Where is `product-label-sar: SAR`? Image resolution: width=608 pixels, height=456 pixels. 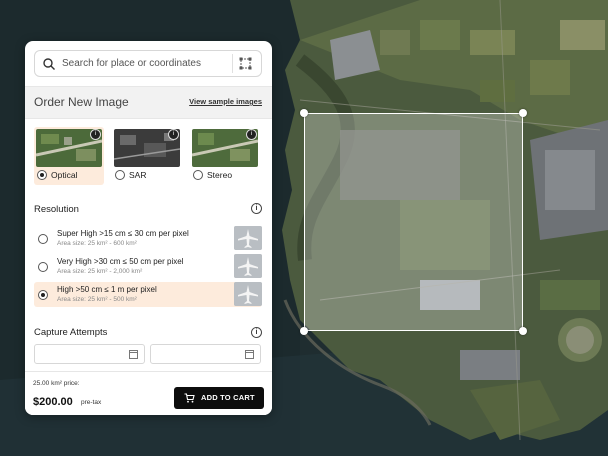
product-label-sar: SAR is located at coordinates (138, 175).